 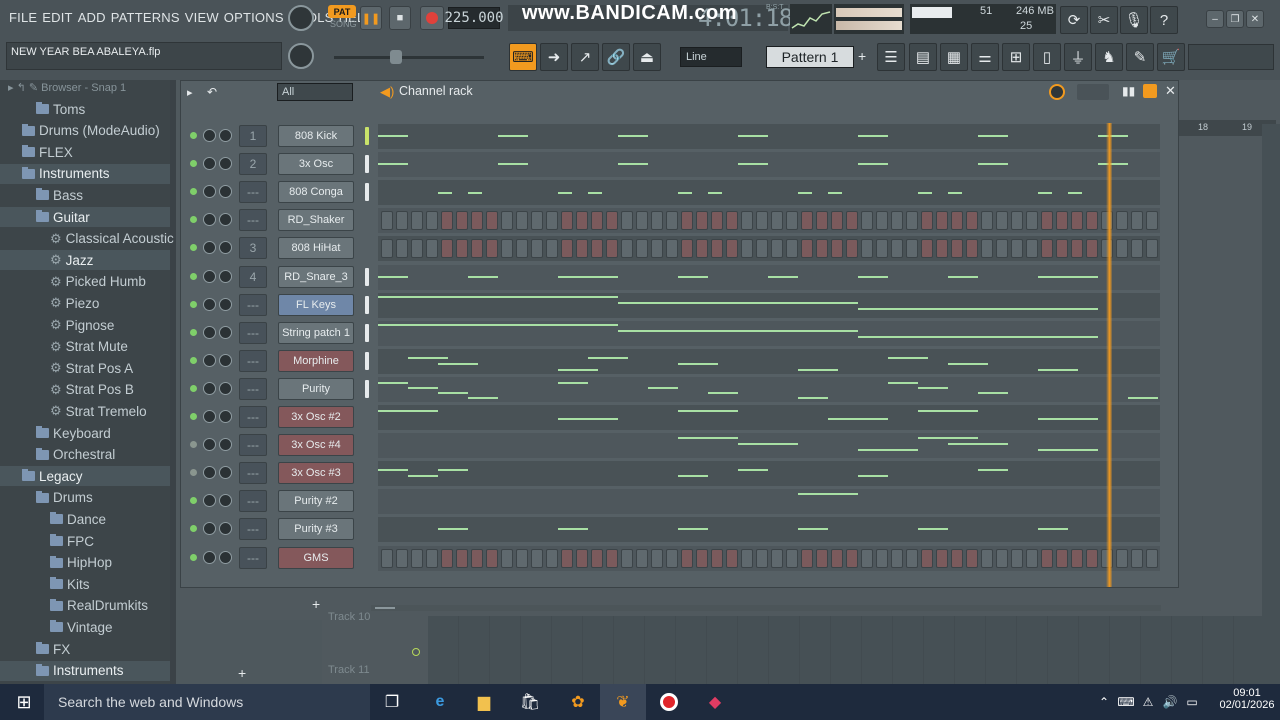 I want to click on mixer-track-selector: 1, so click(x=253, y=136).